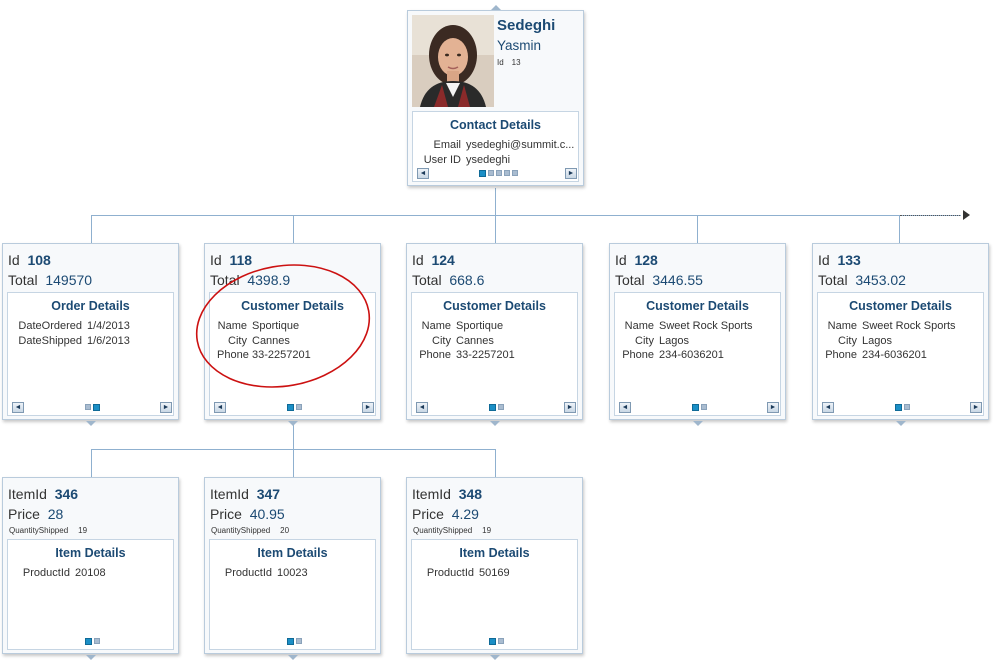  Describe the element at coordinates (468, 573) in the screenshot. I see `detail-row: ProductId 50169` at that location.